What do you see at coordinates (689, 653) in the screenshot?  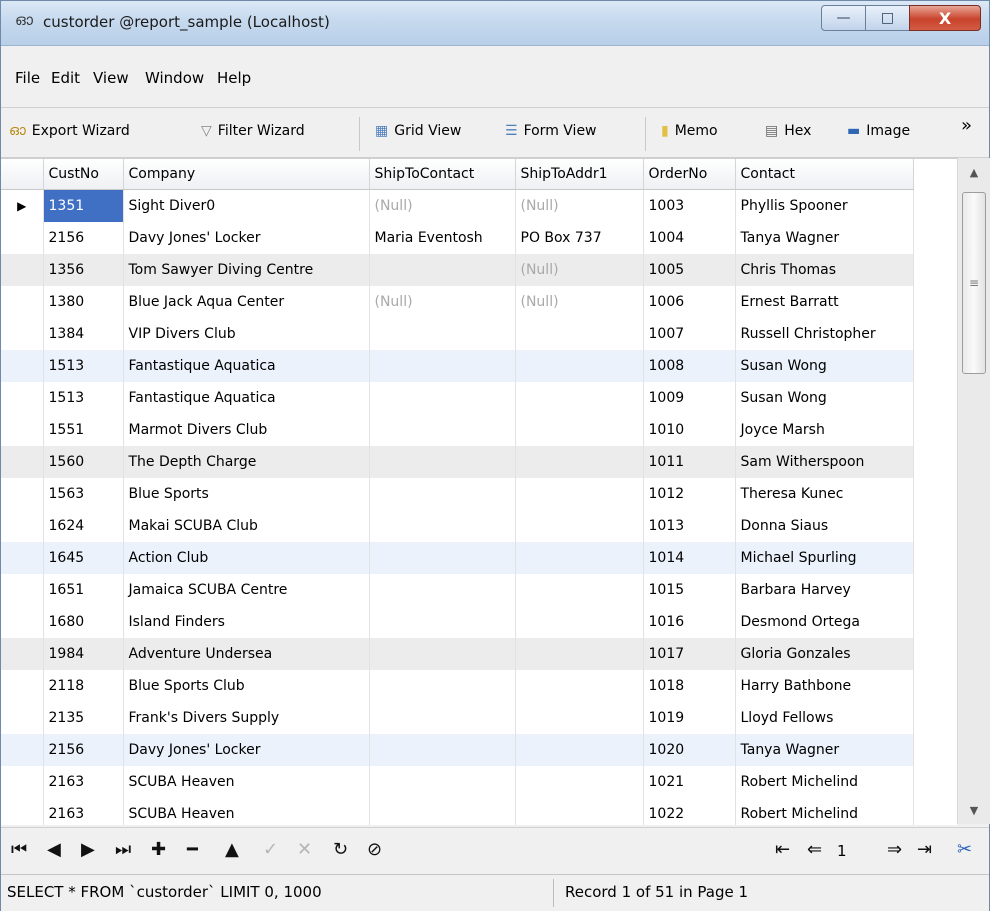 I see `cell-orderno: 1017` at bounding box center [689, 653].